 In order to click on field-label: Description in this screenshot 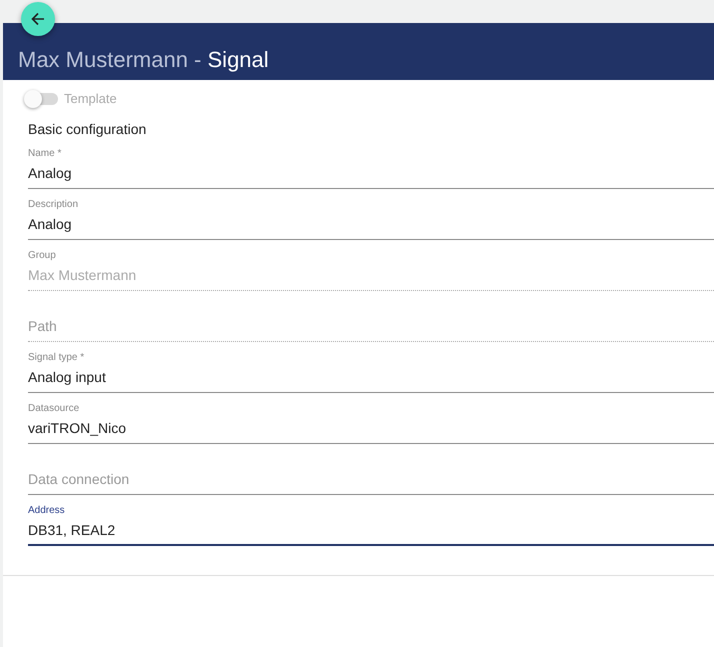, I will do `click(54, 204)`.